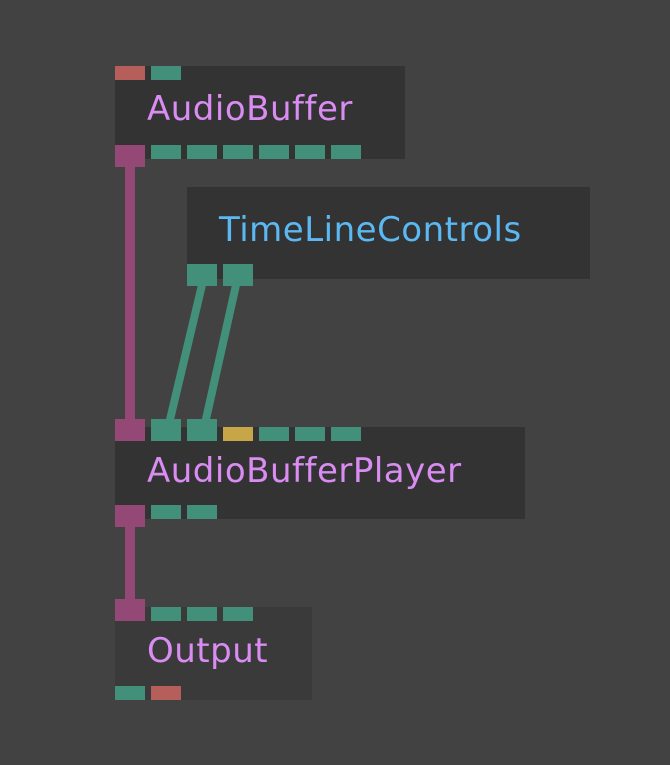  I want to click on audio-buffer-audio-output-port, so click(130, 156).